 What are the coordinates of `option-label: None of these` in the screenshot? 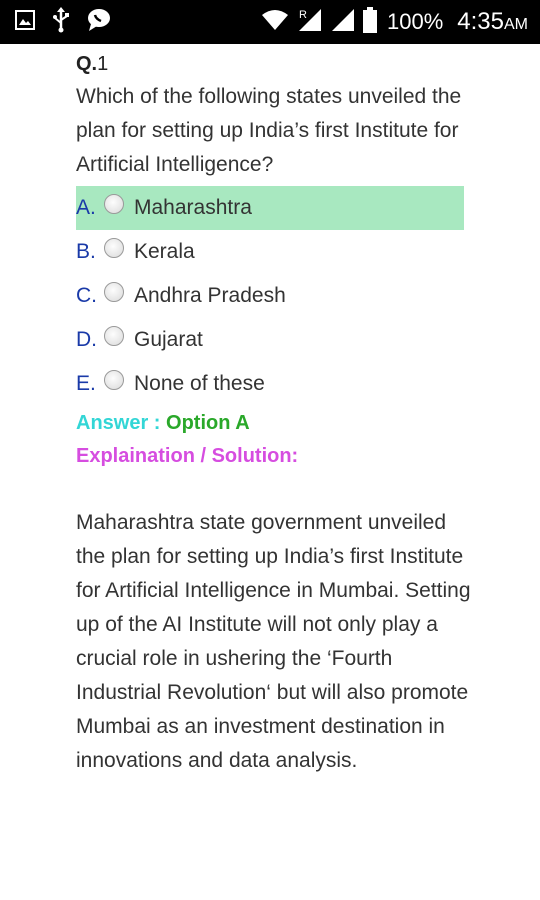 It's located at (199, 383).